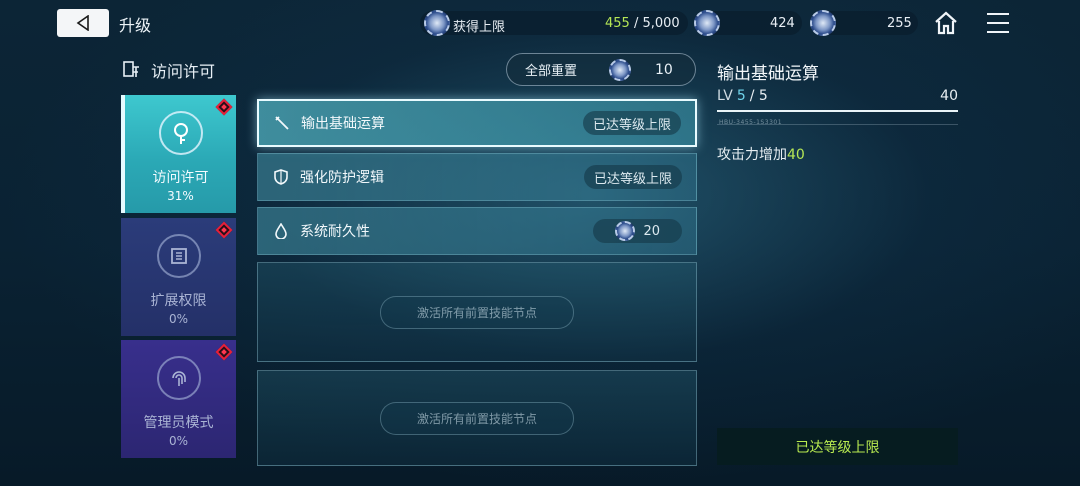  What do you see at coordinates (180, 196) in the screenshot?
I see `category-percent: 31%` at bounding box center [180, 196].